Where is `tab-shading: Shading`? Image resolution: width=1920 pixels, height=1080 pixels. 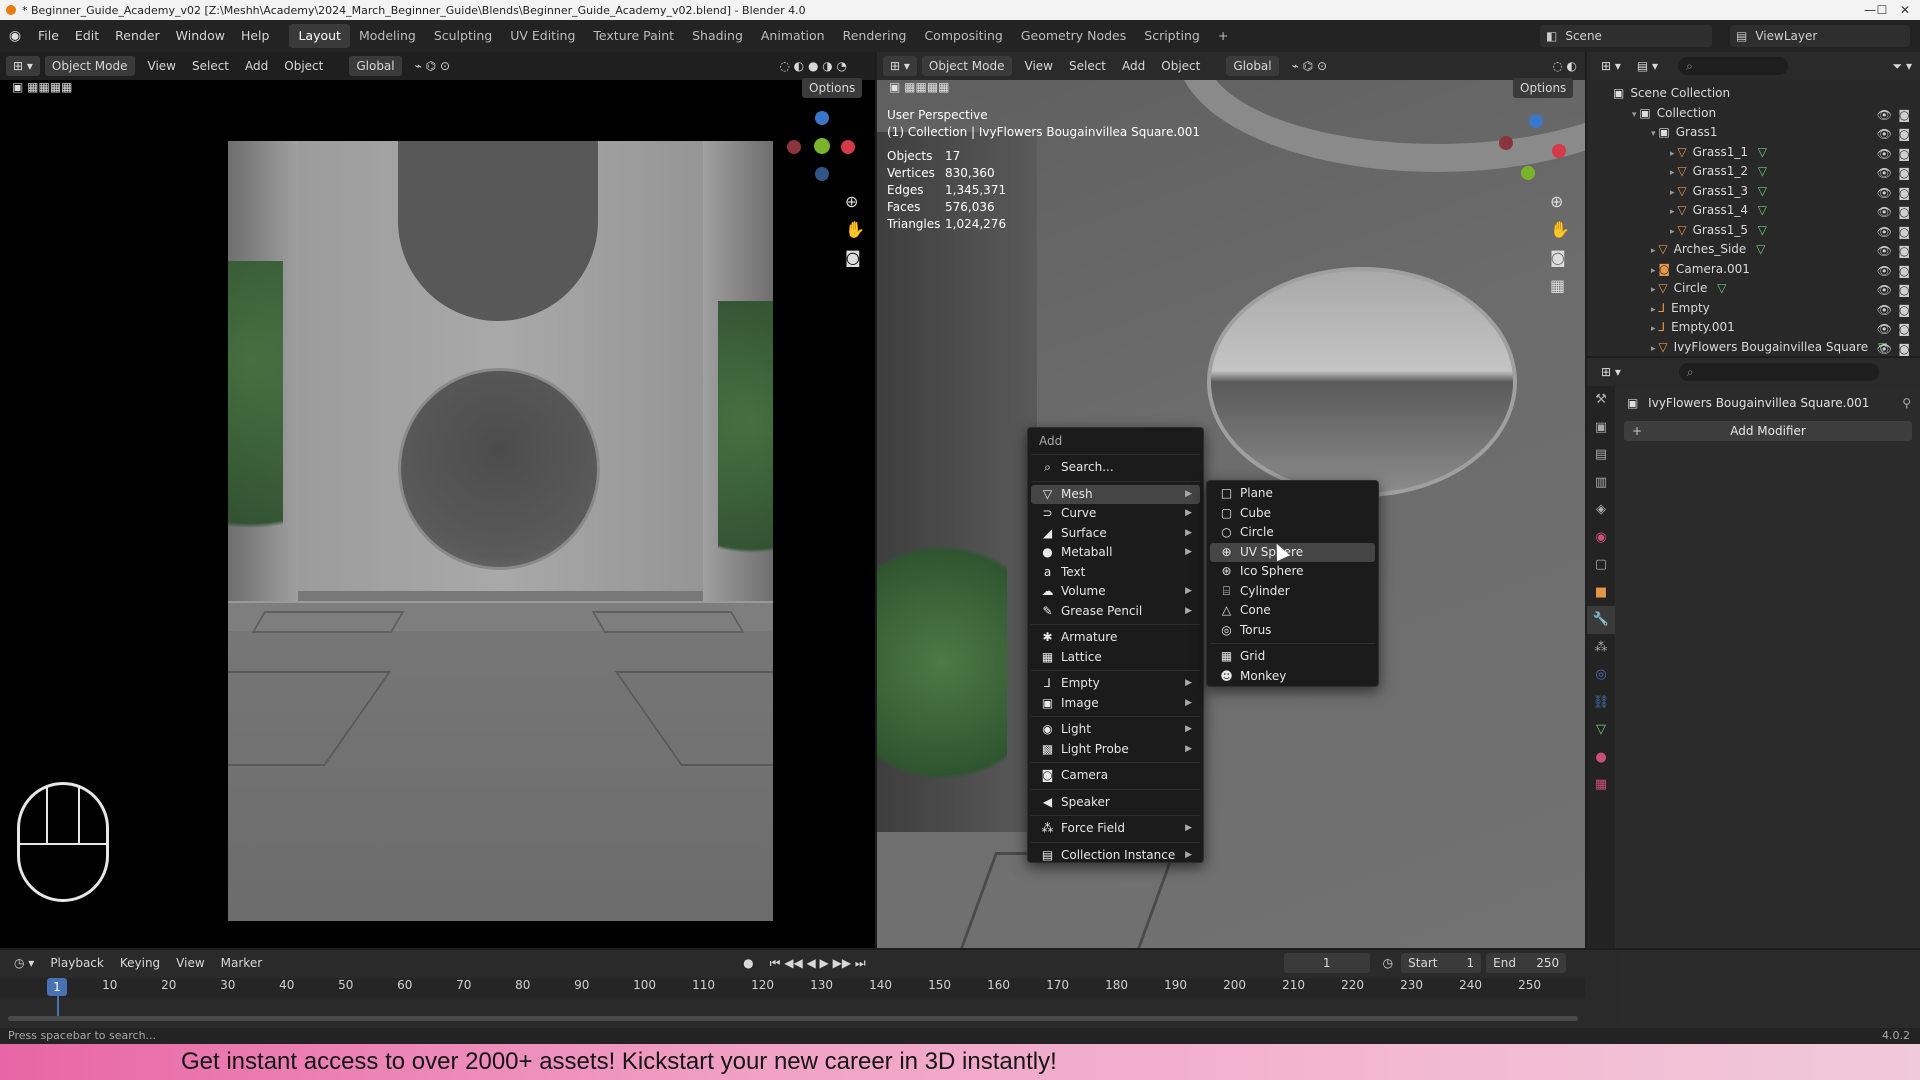 tab-shading: Shading is located at coordinates (717, 36).